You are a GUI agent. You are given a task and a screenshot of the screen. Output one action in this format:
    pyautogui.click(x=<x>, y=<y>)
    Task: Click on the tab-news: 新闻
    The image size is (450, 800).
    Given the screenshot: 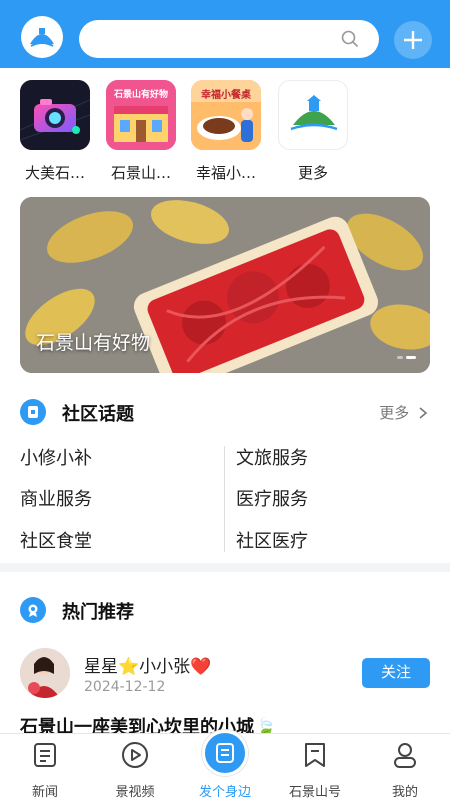 What is the action you would take?
    pyautogui.click(x=45, y=767)
    